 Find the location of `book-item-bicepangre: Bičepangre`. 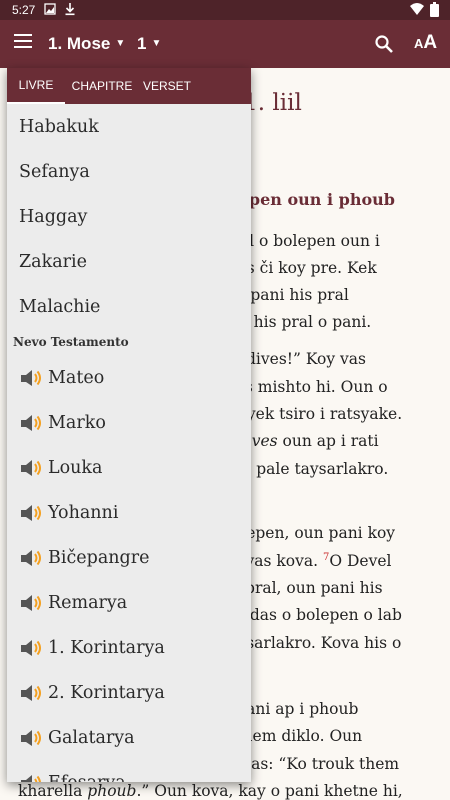

book-item-bicepangre: Bičepangre is located at coordinates (129, 557).